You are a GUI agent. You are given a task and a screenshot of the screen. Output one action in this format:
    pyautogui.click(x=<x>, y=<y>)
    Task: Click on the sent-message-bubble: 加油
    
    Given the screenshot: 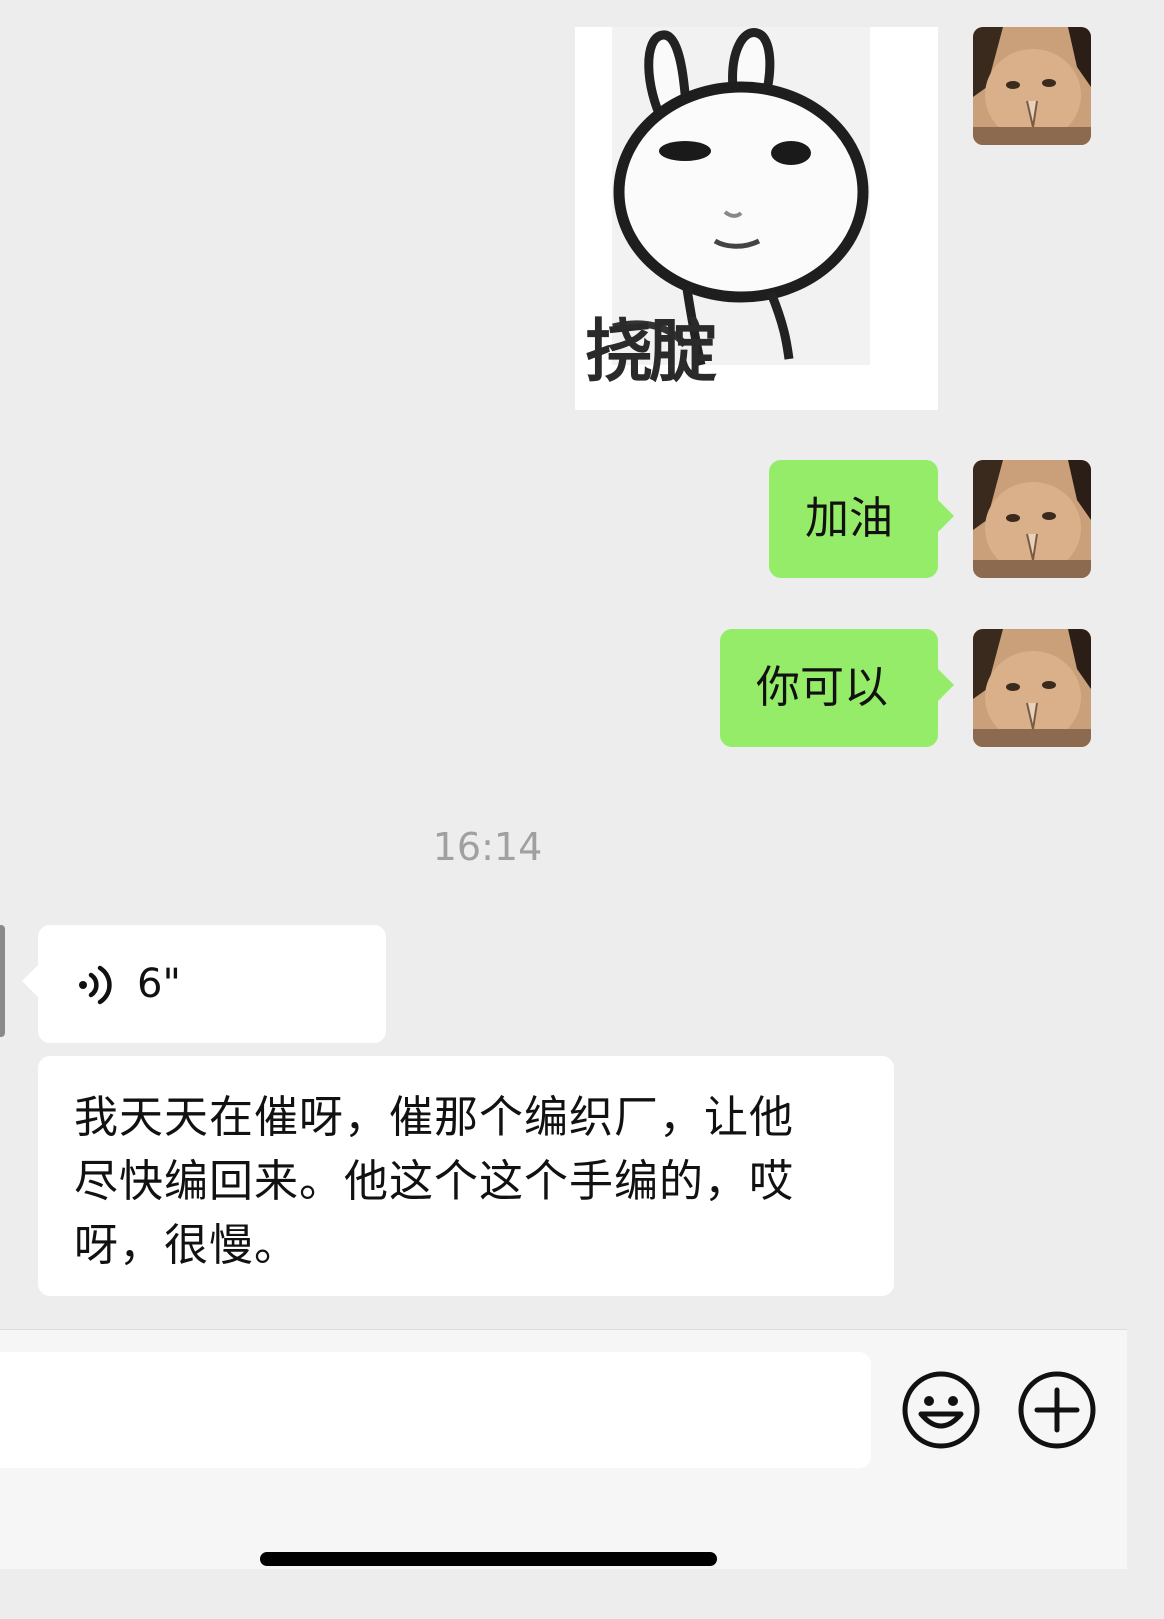 What is the action you would take?
    pyautogui.click(x=861, y=519)
    